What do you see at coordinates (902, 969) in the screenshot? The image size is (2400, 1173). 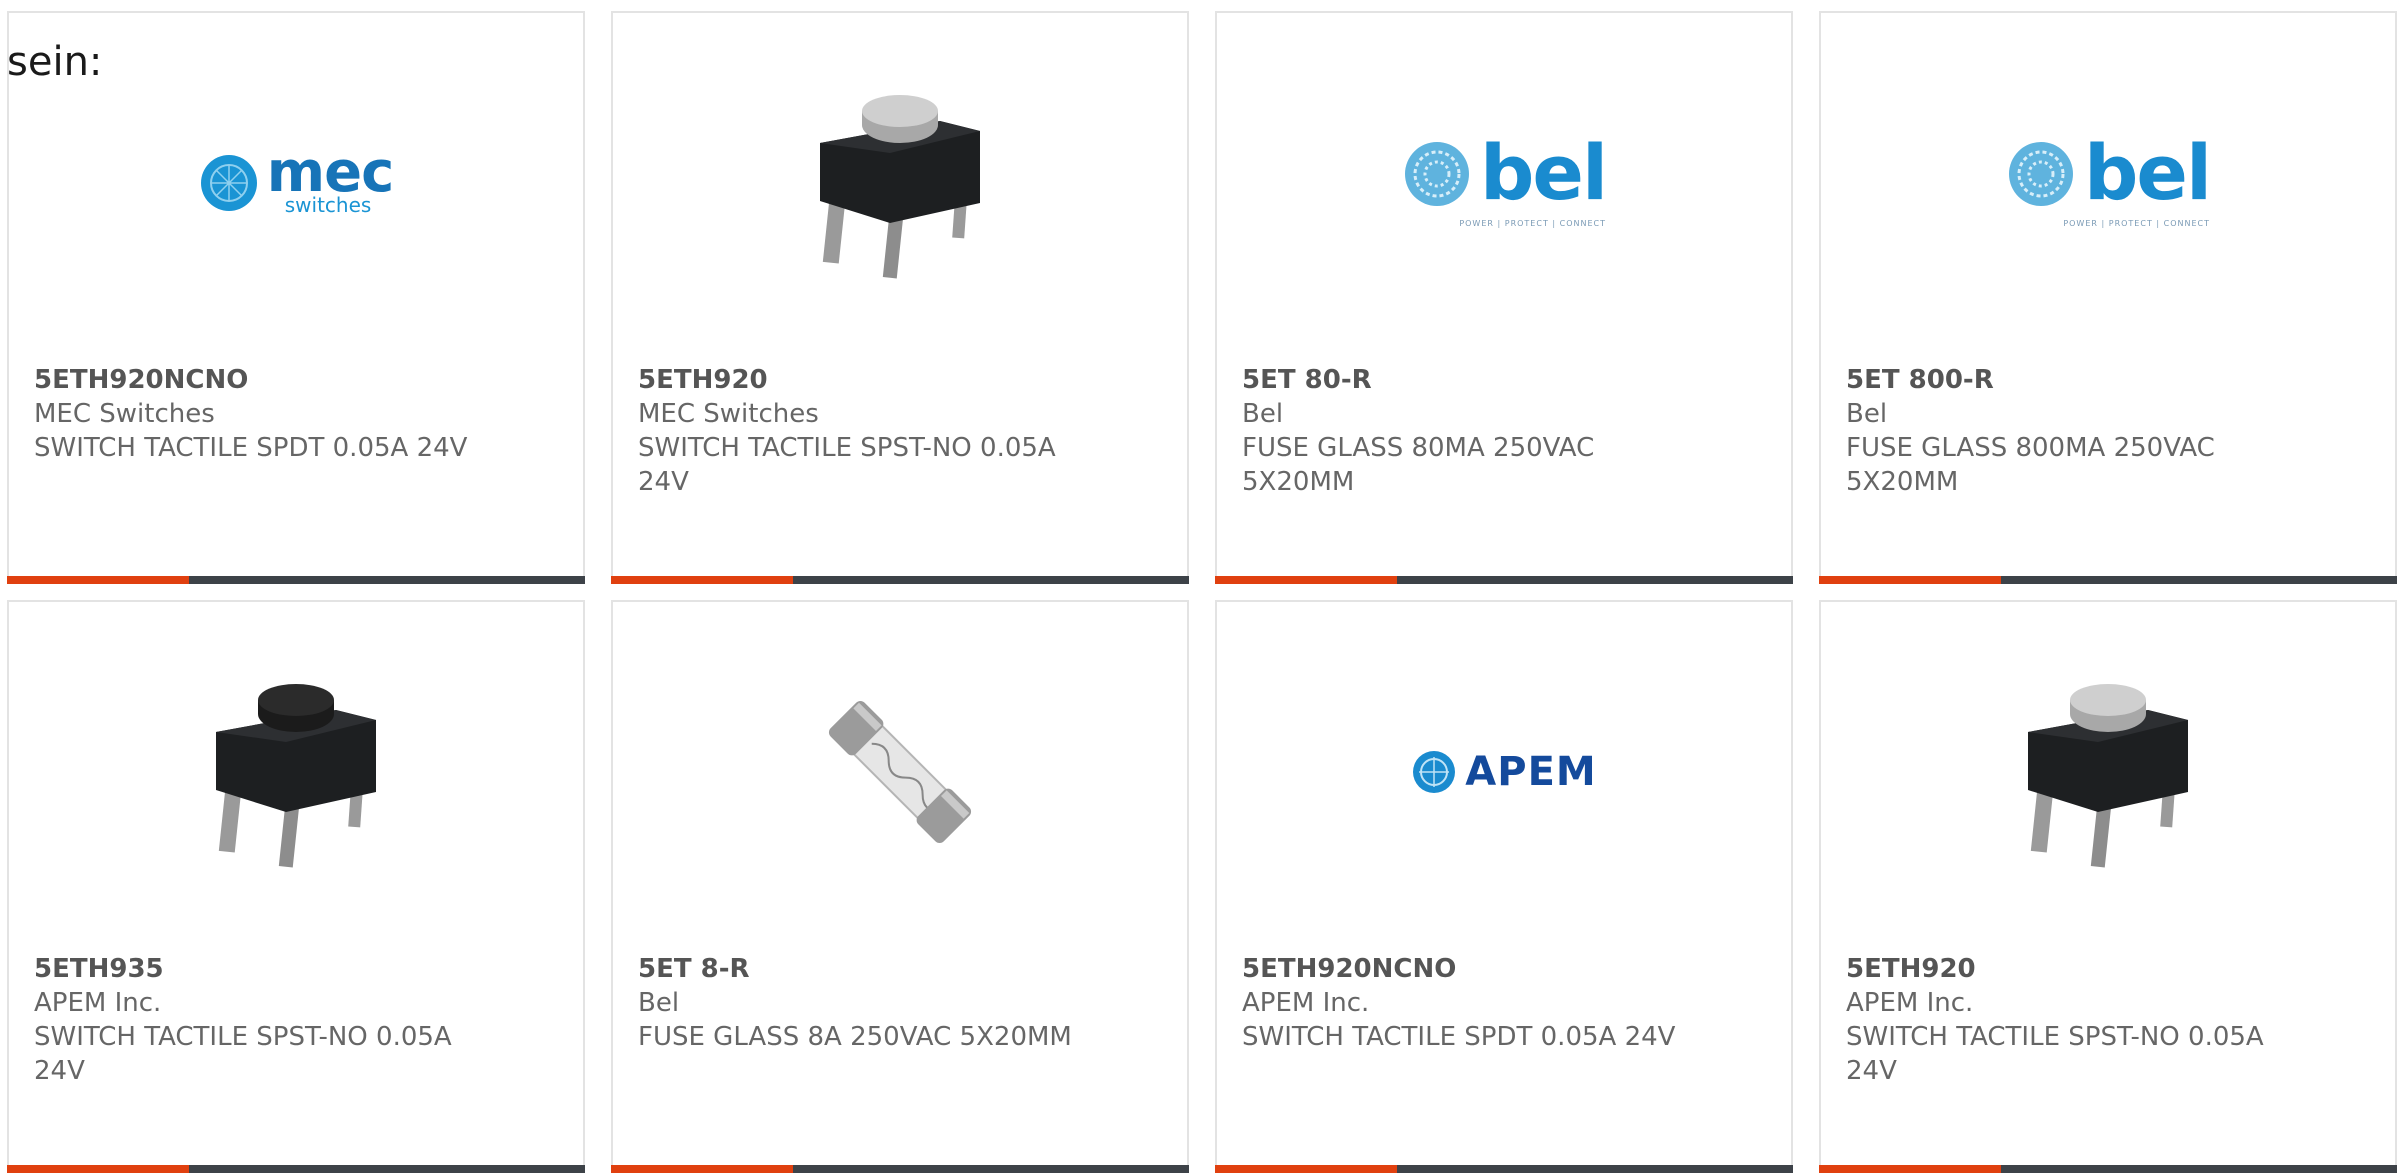 I see `part-number: 5ET 8-R` at bounding box center [902, 969].